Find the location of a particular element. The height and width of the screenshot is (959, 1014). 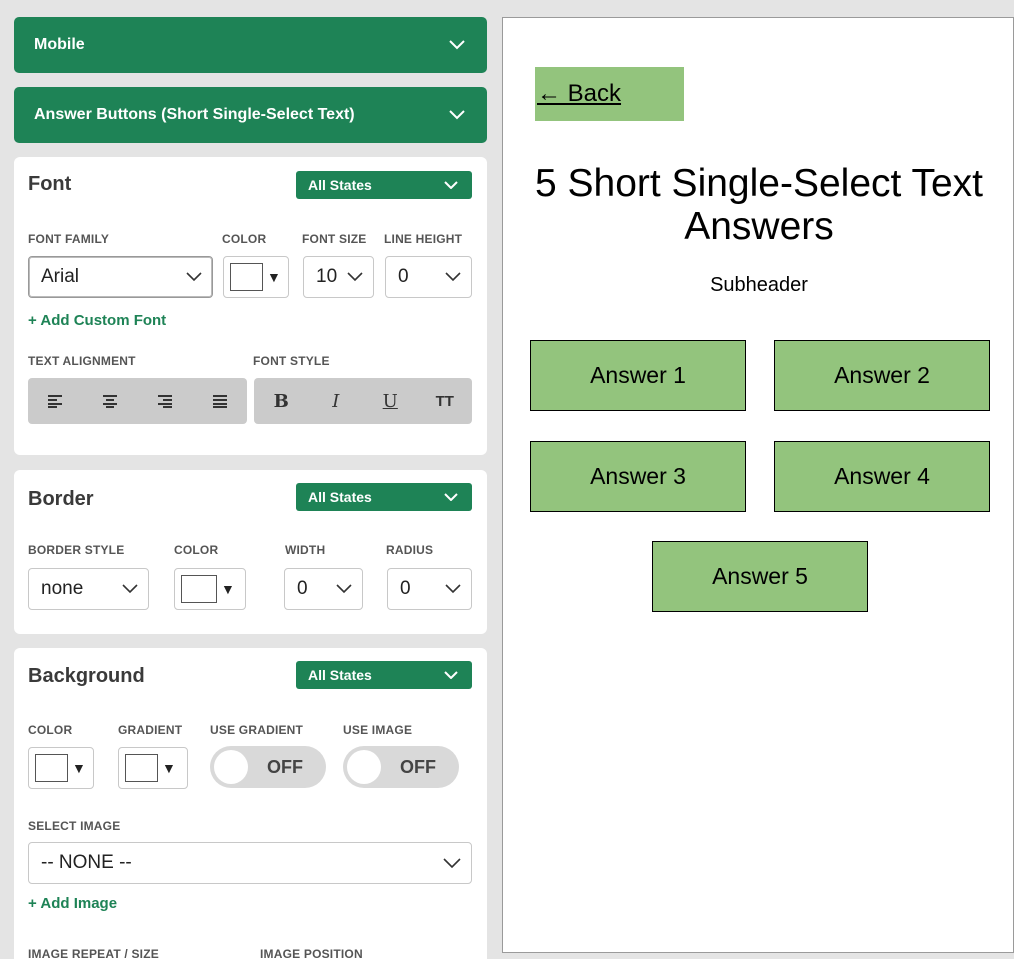

use-gradient-toggle: OFF is located at coordinates (268, 767).